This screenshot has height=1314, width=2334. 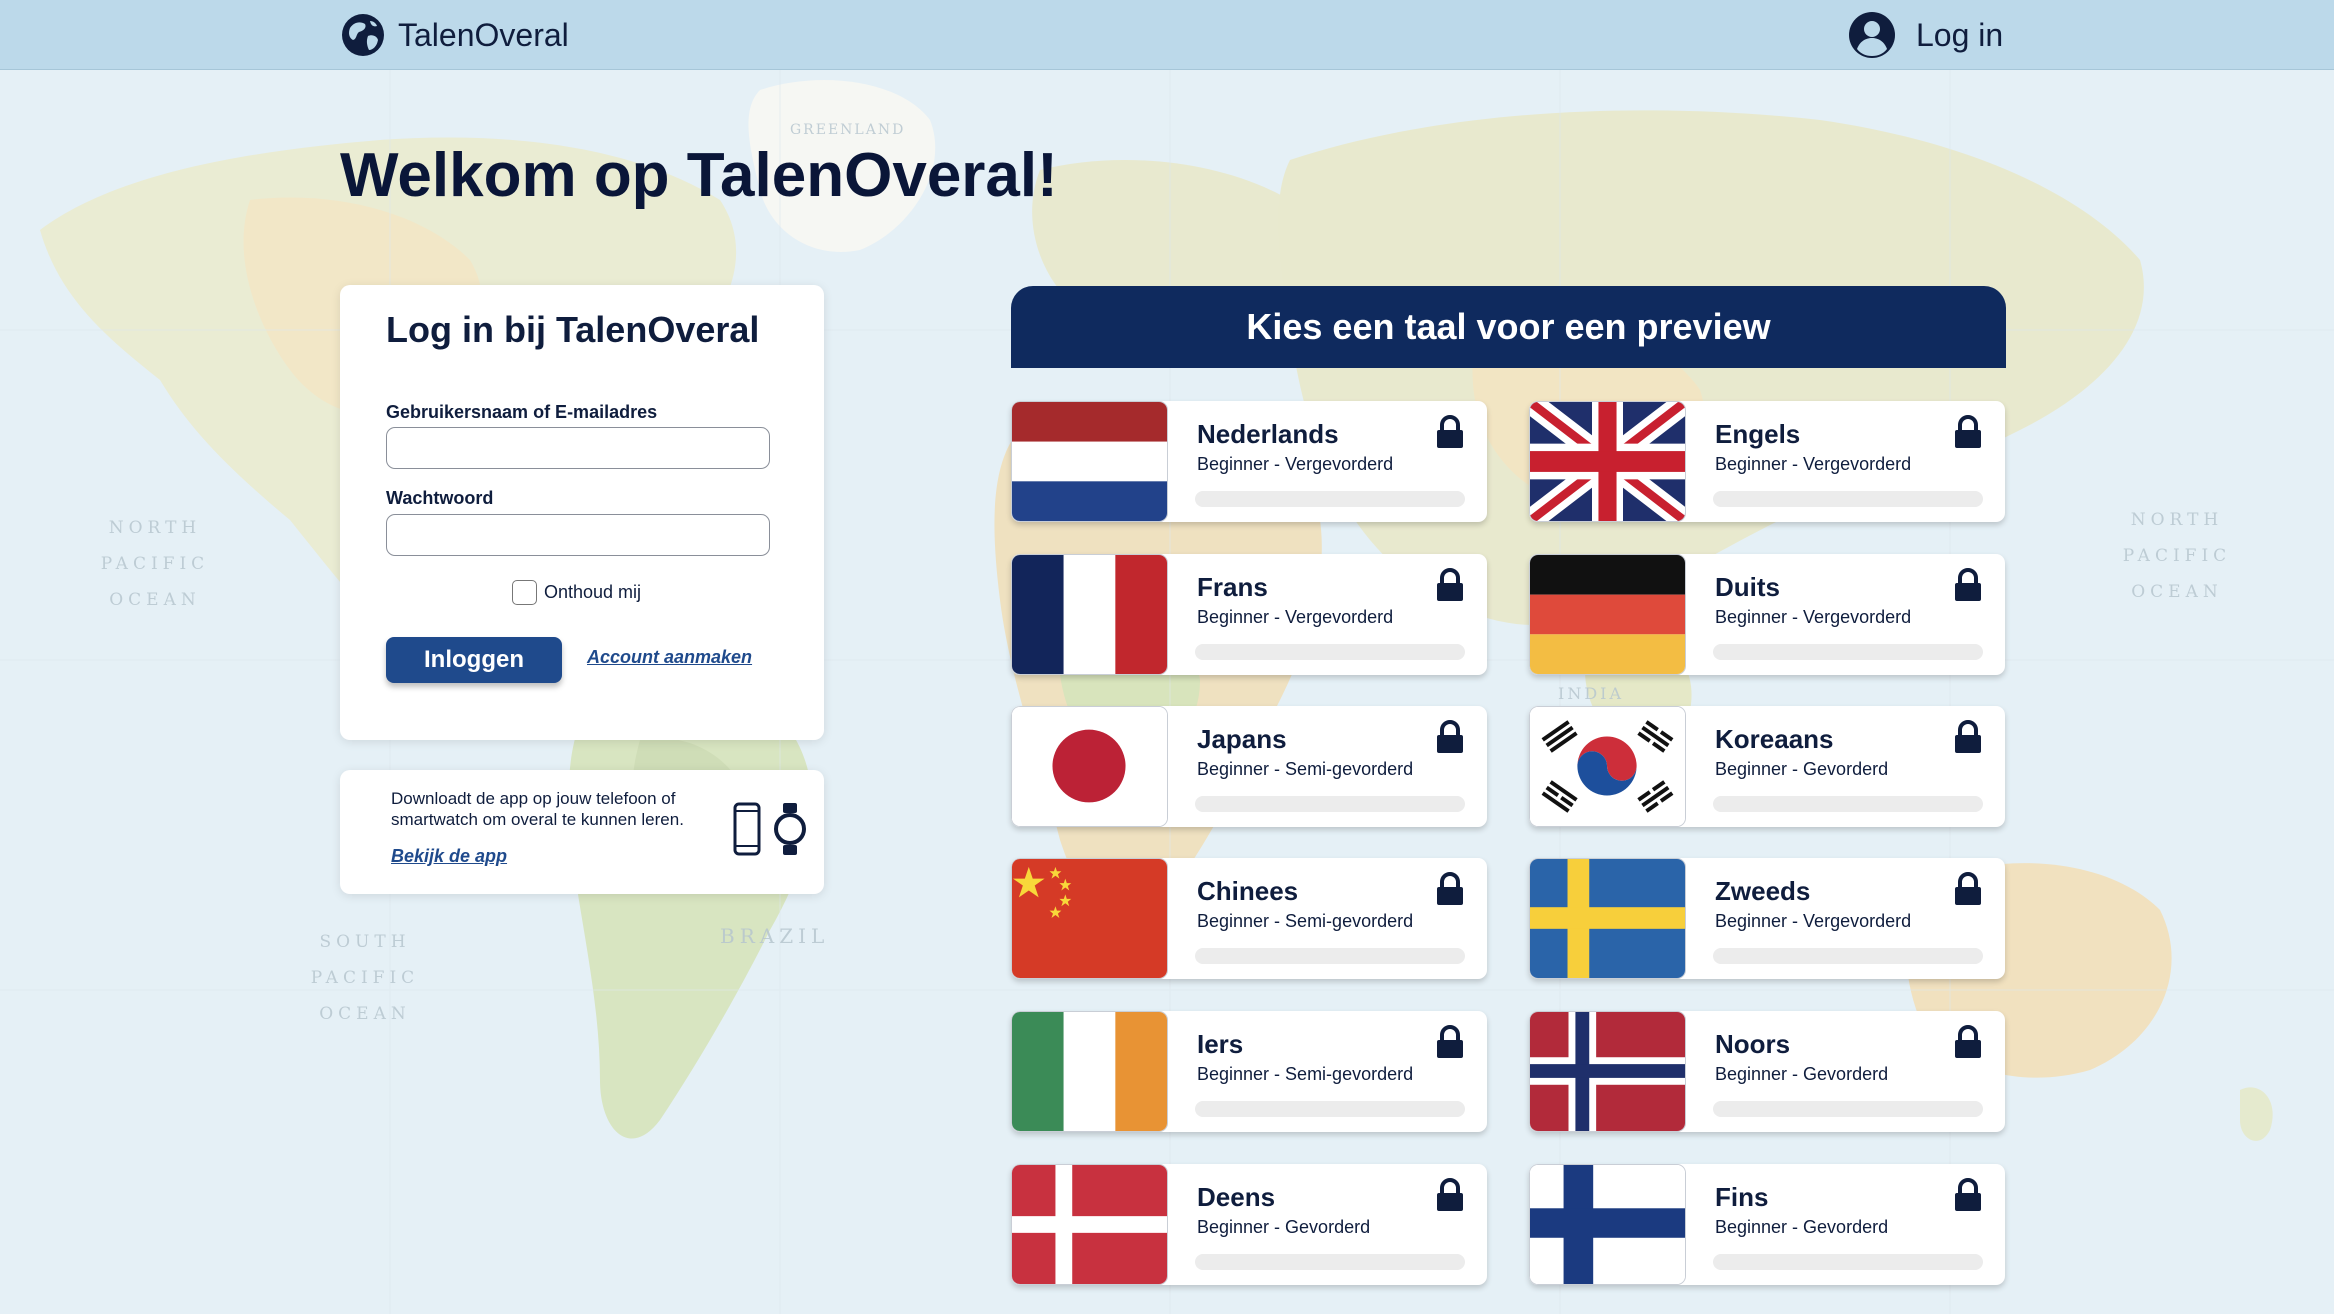 I want to click on norway-flag-icon, so click(x=1607, y=1071).